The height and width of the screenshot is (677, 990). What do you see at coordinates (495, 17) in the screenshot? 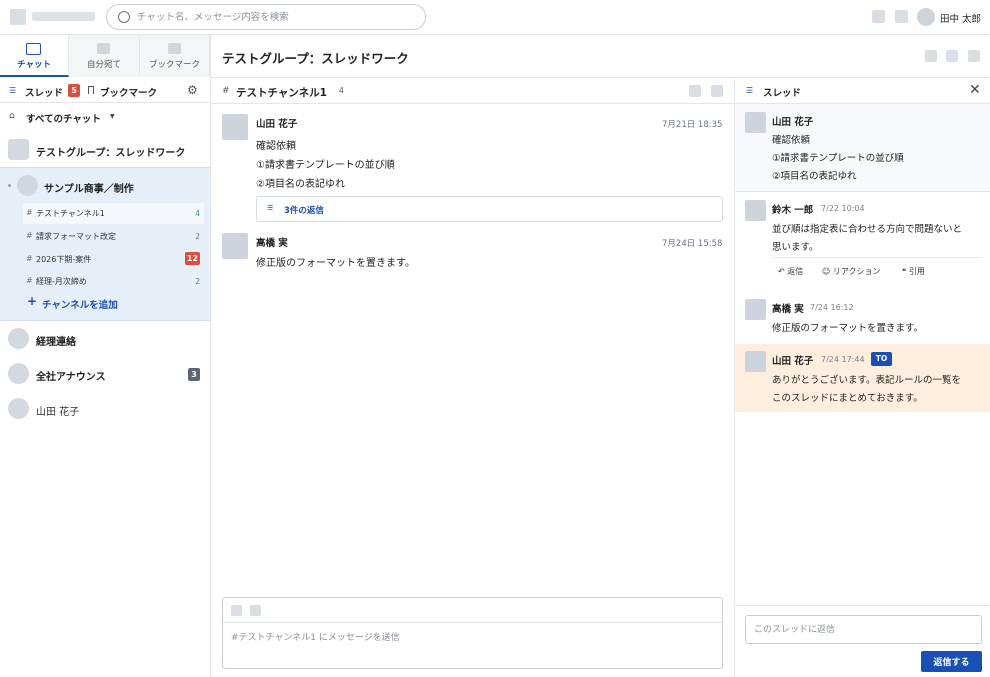
I see `top-bar: 田中 太郎` at bounding box center [495, 17].